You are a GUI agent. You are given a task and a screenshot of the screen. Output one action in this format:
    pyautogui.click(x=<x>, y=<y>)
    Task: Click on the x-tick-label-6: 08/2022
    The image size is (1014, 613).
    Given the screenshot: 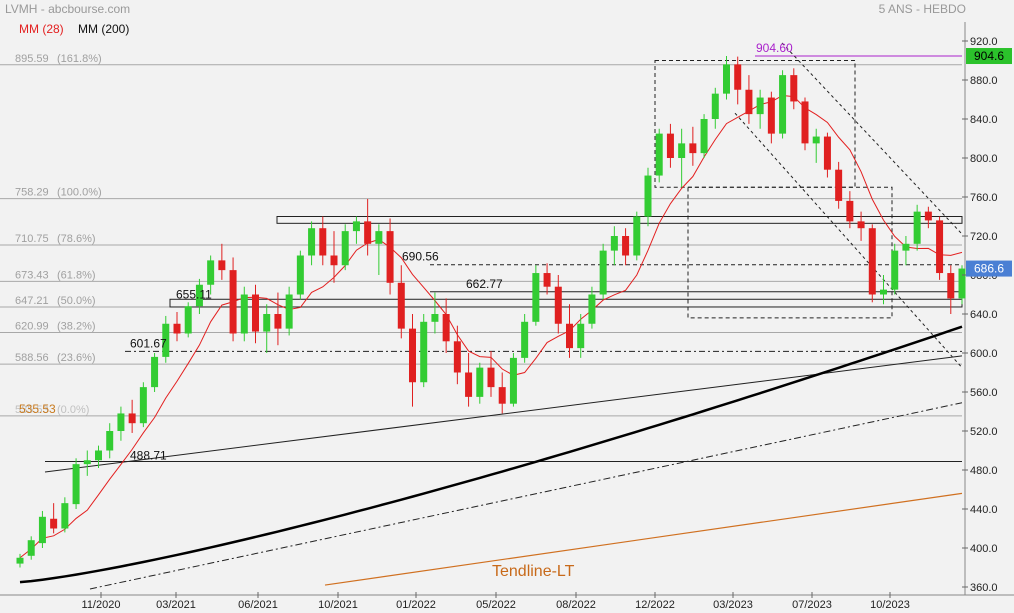 What is the action you would take?
    pyautogui.click(x=576, y=605)
    